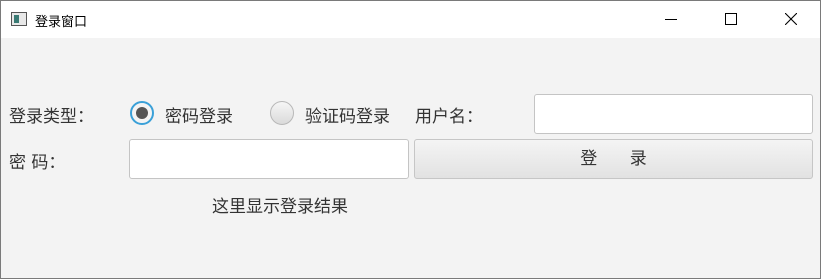  I want to click on login-type-label: 登录类型：, so click(51, 117).